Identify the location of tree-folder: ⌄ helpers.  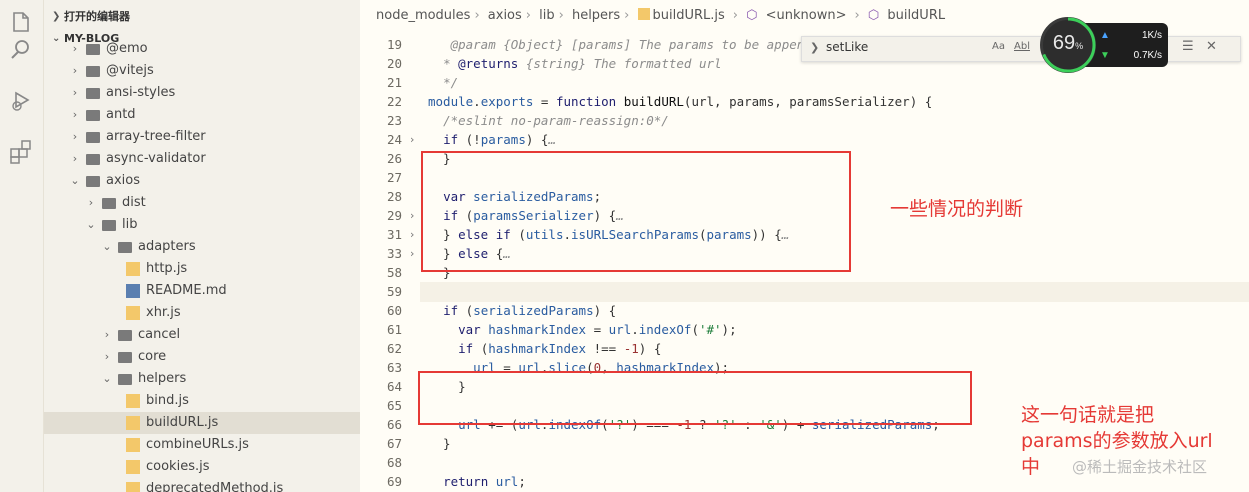
(202, 379).